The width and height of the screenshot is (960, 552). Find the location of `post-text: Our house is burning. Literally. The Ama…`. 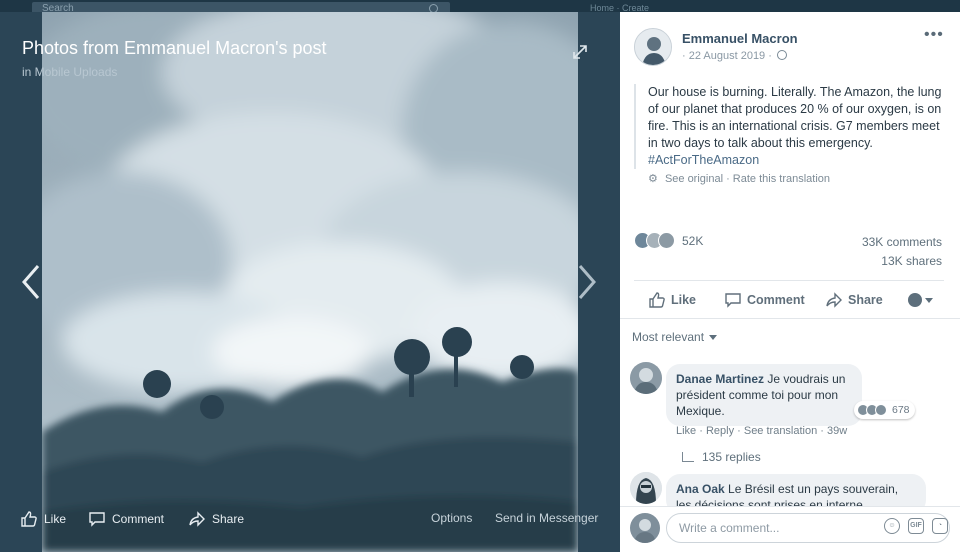

post-text: Our house is burning. Literally. The Ama… is located at coordinates (793, 126).